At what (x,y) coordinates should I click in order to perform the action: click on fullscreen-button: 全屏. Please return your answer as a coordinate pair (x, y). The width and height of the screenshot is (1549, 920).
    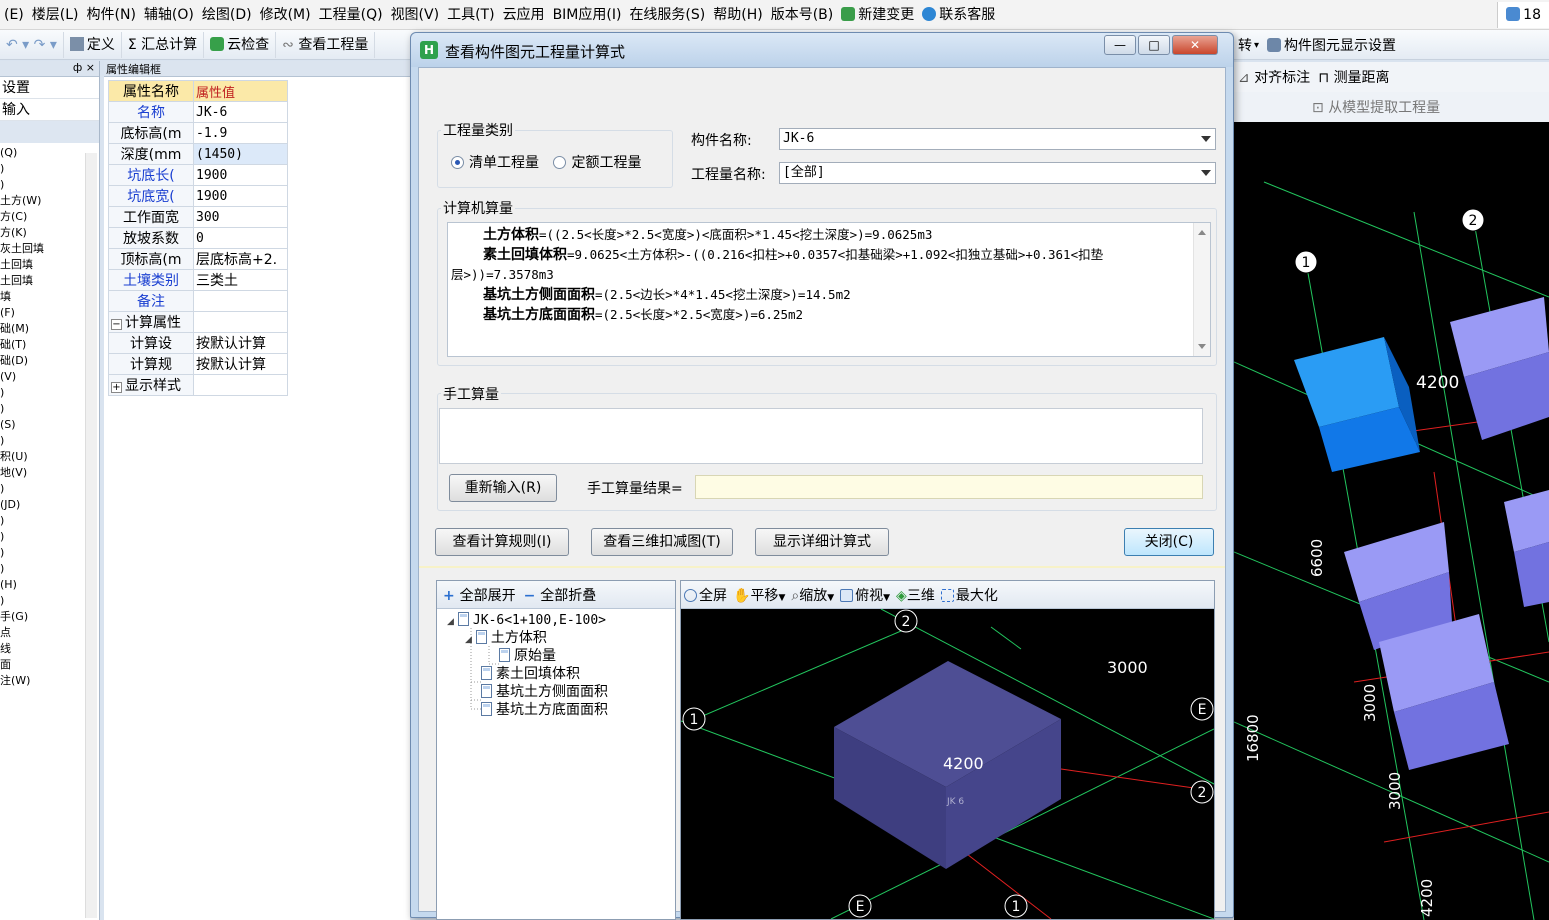
    Looking at the image, I should click on (705, 595).